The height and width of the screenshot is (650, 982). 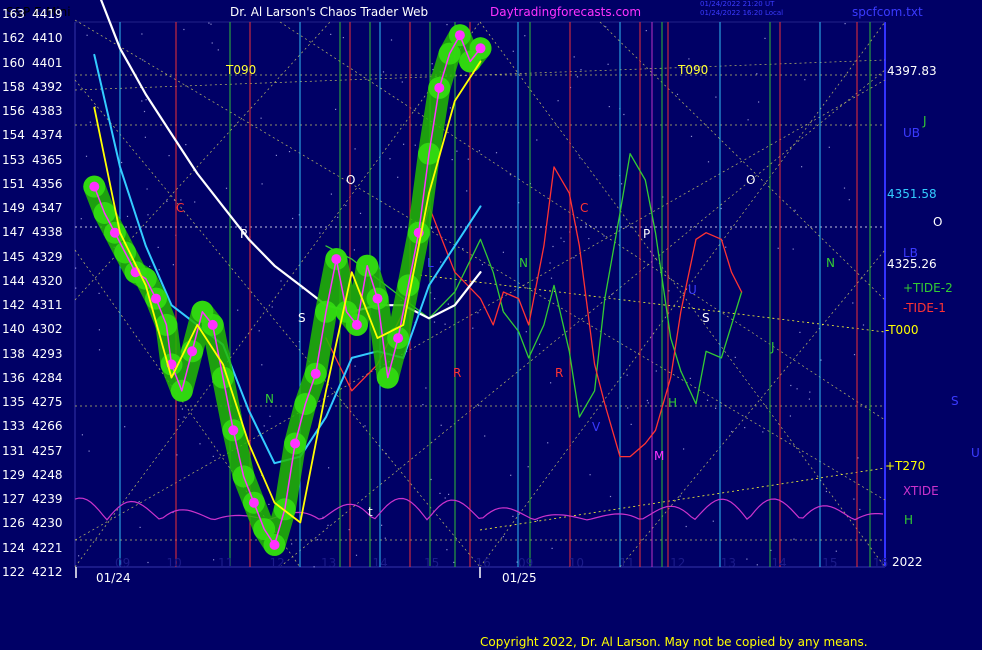 I want to click on y-tick-label: 126 4230, so click(x=32, y=523).